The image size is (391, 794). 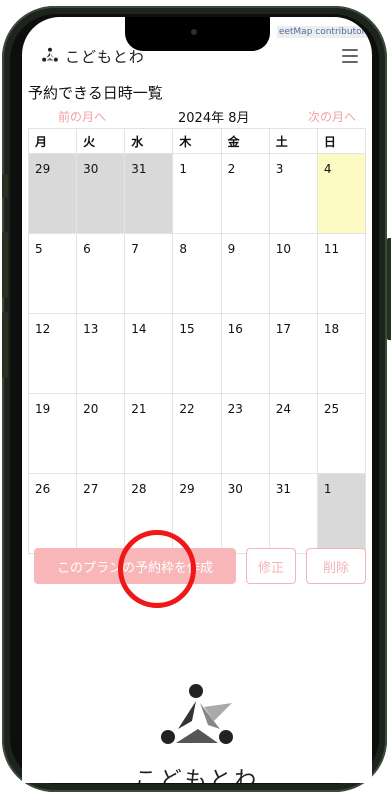 What do you see at coordinates (5, 265) in the screenshot?
I see `volume-up-button` at bounding box center [5, 265].